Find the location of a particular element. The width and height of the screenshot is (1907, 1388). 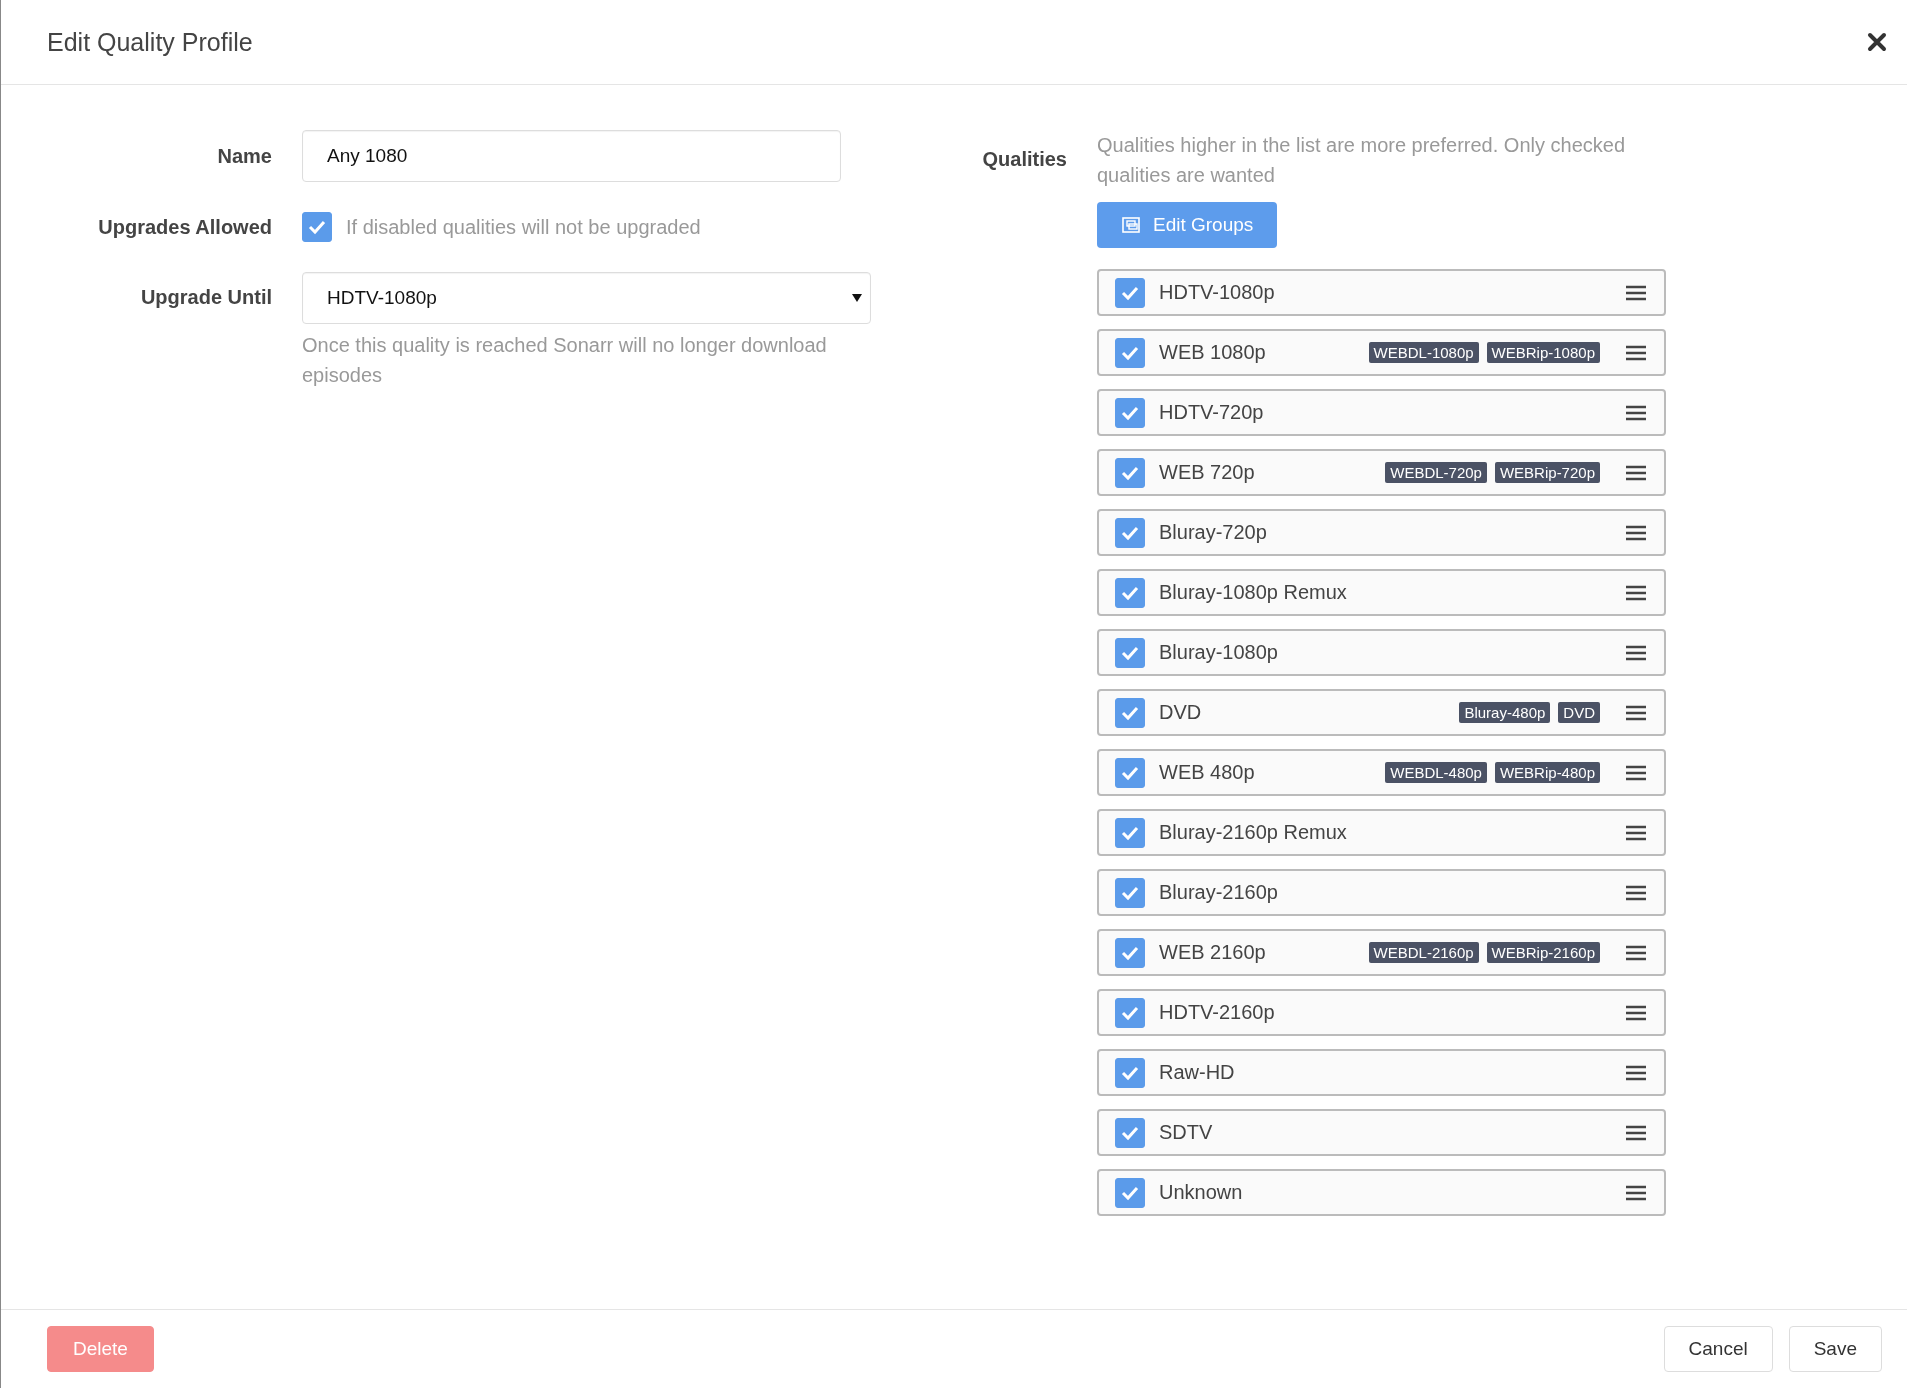

quality-row: HDTV-2160p is located at coordinates (1381, 1012).